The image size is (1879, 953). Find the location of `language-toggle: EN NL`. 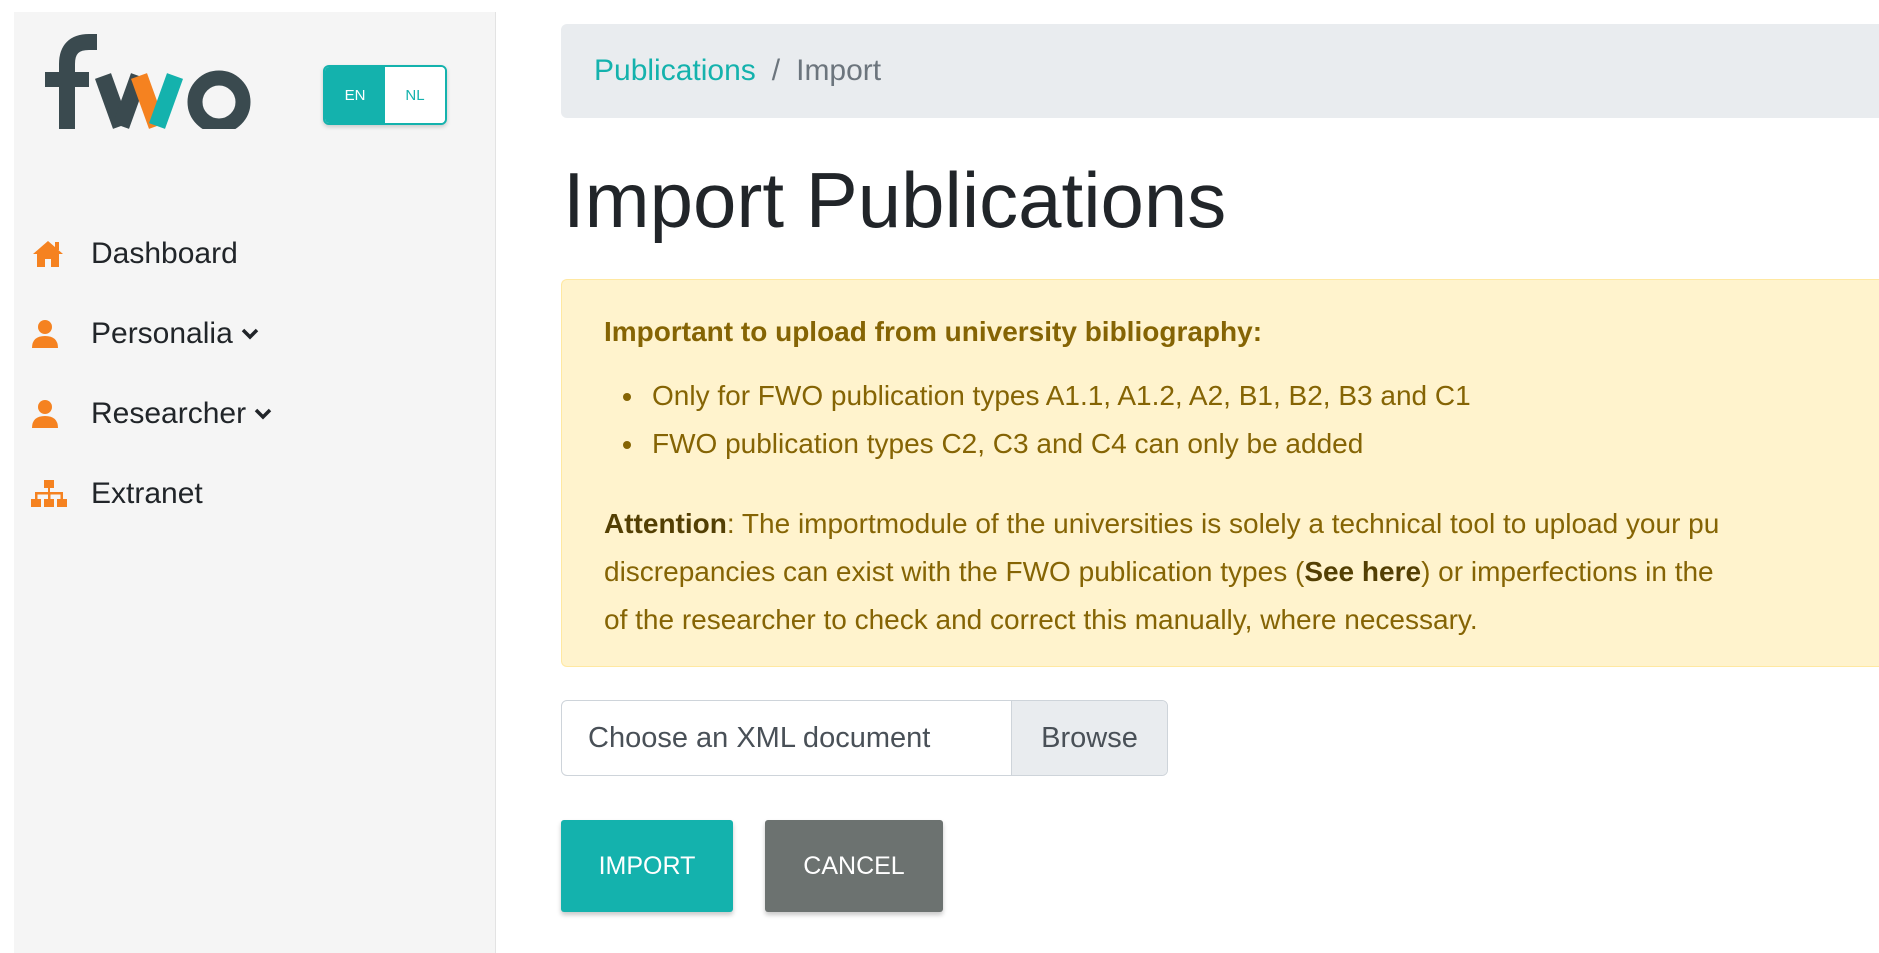

language-toggle: EN NL is located at coordinates (385, 95).